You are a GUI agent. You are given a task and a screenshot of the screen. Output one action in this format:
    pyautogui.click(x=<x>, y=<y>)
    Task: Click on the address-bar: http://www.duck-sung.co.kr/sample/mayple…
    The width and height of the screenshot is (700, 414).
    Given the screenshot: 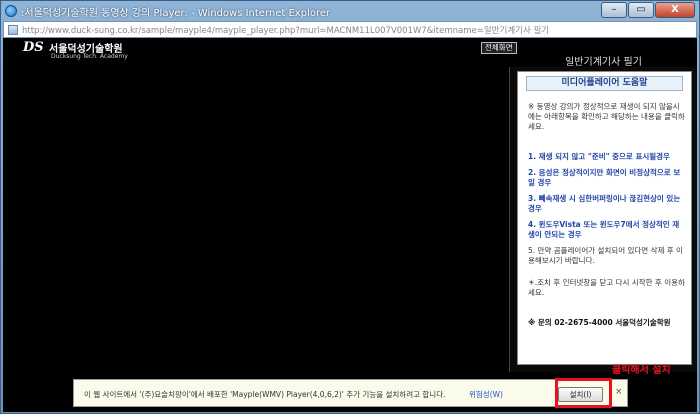 What is the action you would take?
    pyautogui.click(x=350, y=29)
    